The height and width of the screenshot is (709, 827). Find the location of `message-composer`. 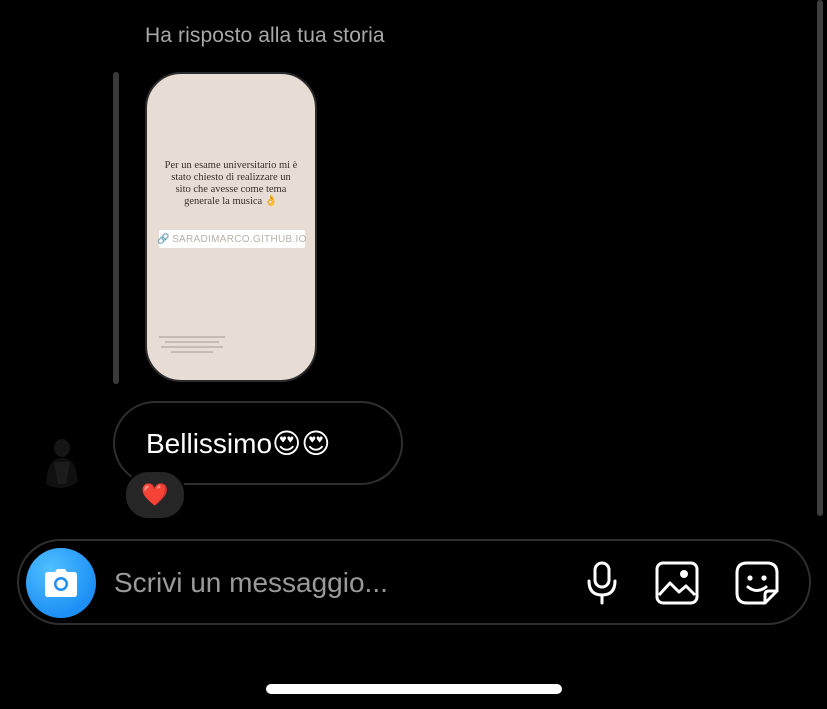

message-composer is located at coordinates (414, 582).